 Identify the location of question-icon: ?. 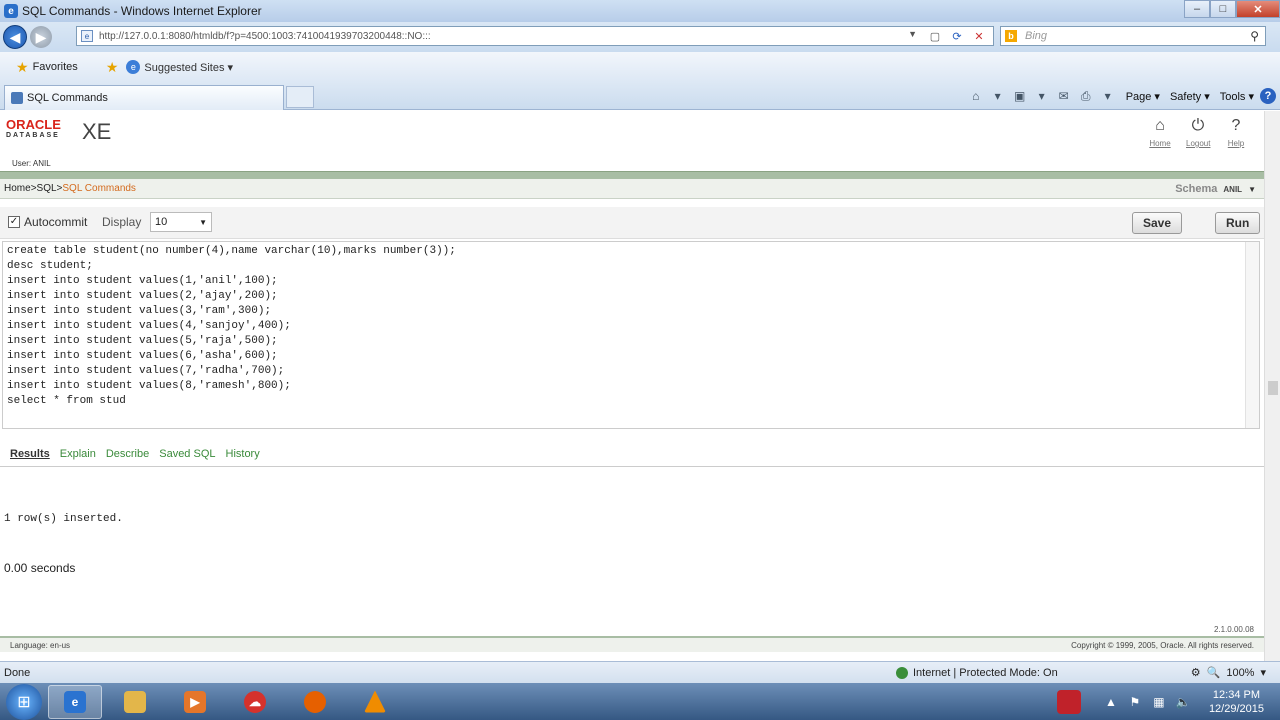
(1236, 125).